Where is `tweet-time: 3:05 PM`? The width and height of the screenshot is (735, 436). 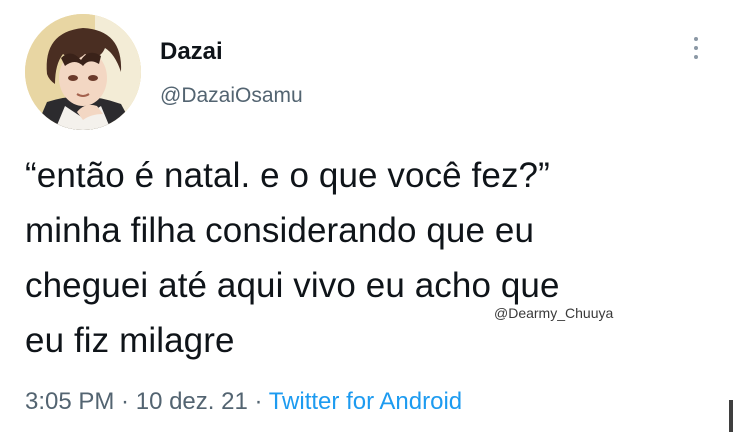 tweet-time: 3:05 PM is located at coordinates (69, 401).